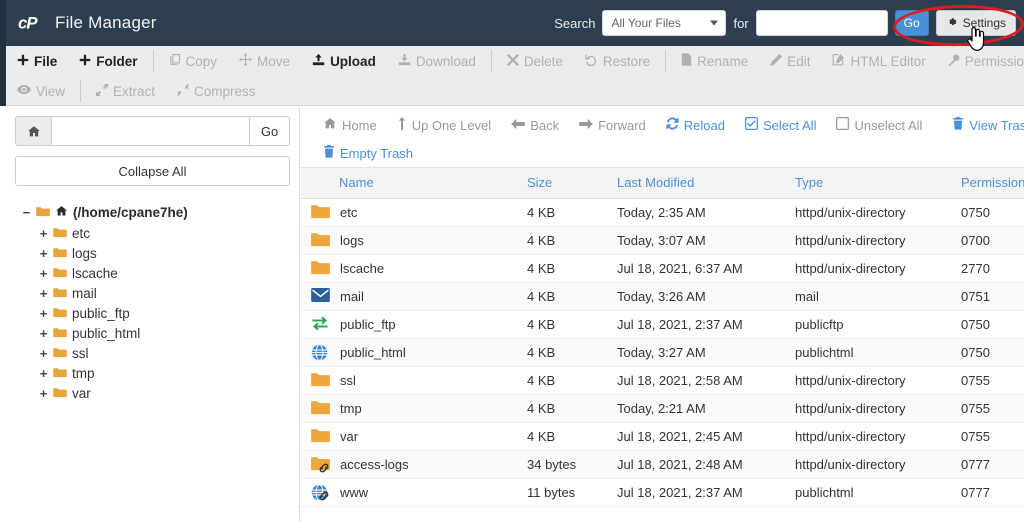 The width and height of the screenshot is (1024, 522). Describe the element at coordinates (988, 492) in the screenshot. I see `cell-permissions: 0777` at that location.